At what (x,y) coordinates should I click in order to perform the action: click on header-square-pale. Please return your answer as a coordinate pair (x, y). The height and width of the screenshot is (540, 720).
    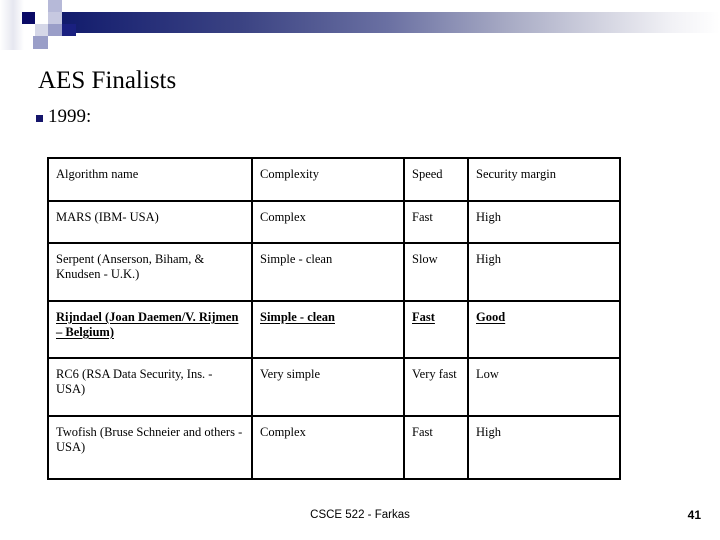
    Looking at the image, I should click on (41, 30).